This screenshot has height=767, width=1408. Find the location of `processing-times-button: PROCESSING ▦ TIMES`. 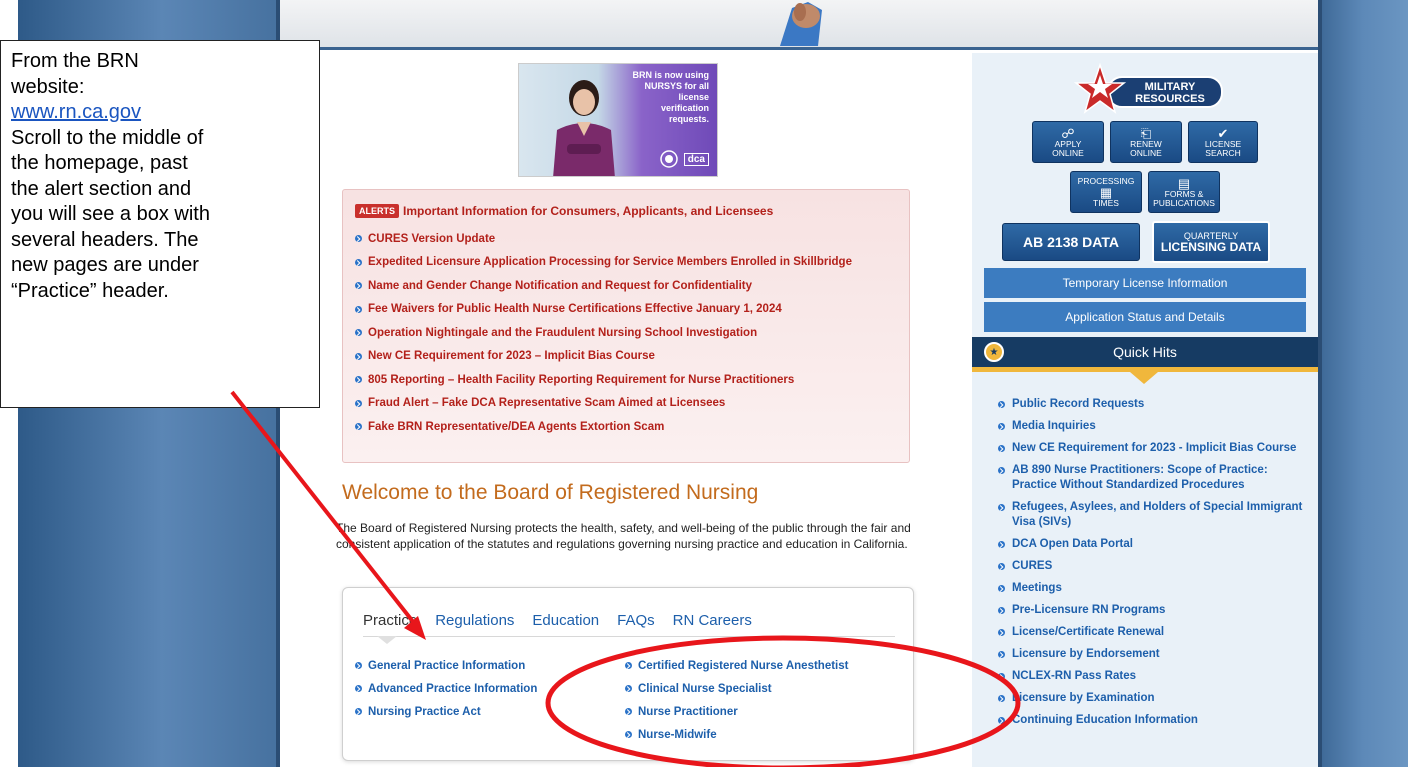

processing-times-button: PROCESSING ▦ TIMES is located at coordinates (1106, 192).